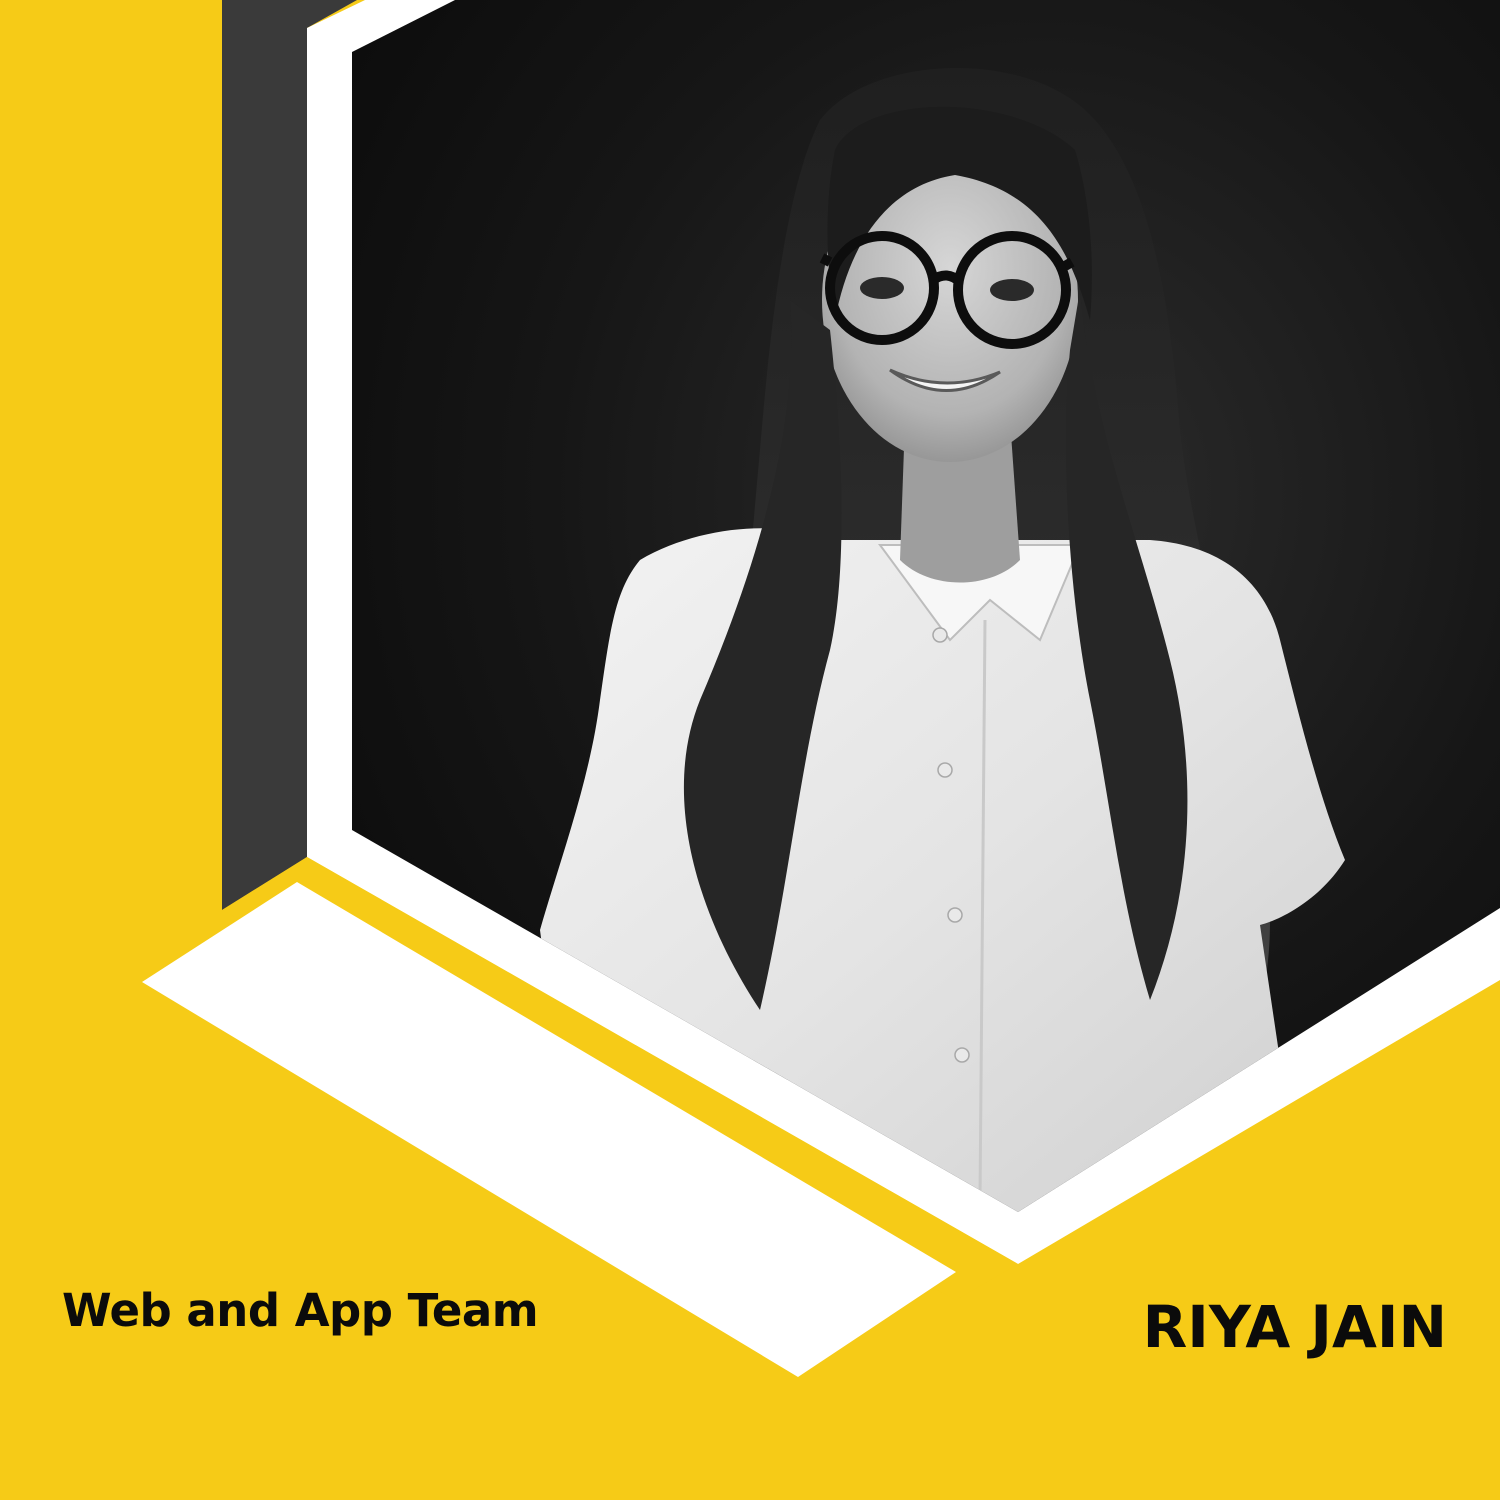  What do you see at coordinates (300, 1310) in the screenshot?
I see `team-label: Web and App Team` at bounding box center [300, 1310].